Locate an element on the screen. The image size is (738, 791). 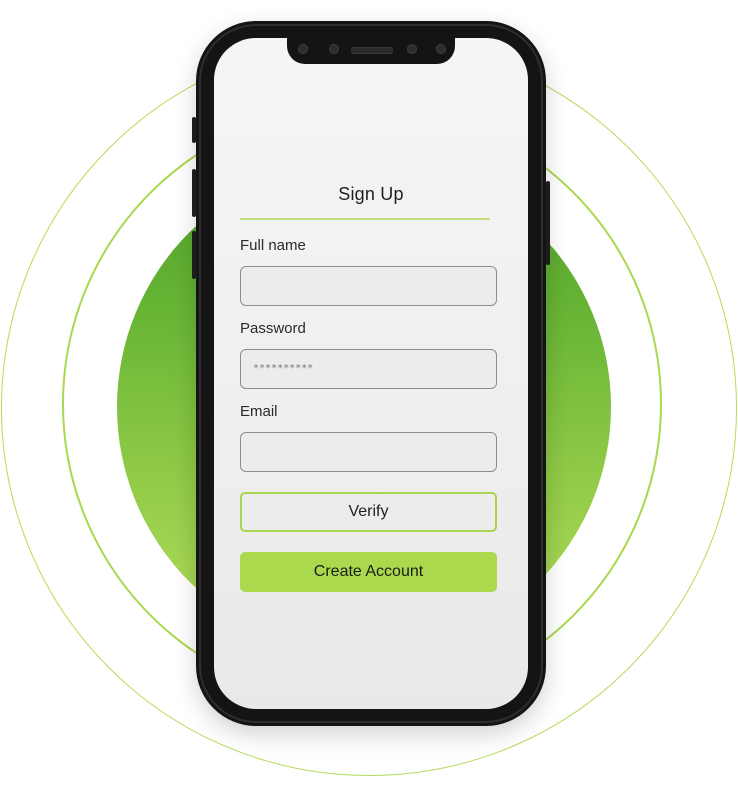
volume-down-button is located at coordinates (194, 255).